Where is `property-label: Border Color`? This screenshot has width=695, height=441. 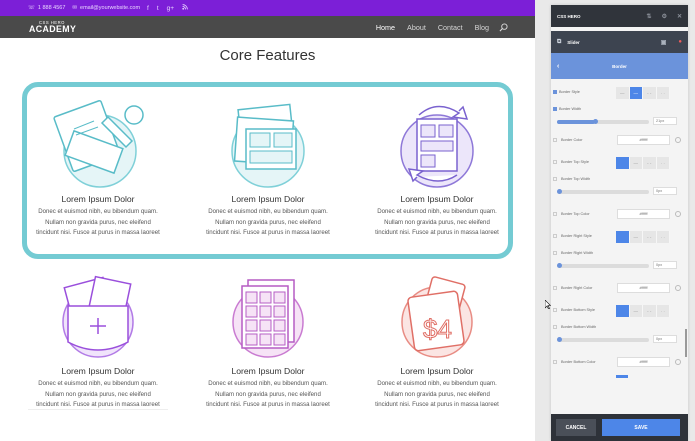 property-label: Border Color is located at coordinates (572, 140).